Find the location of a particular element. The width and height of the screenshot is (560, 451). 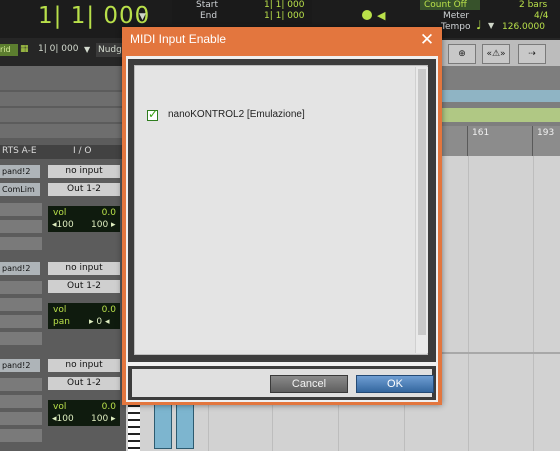

start-value: 1| 1| 000 is located at coordinates (284, 5).